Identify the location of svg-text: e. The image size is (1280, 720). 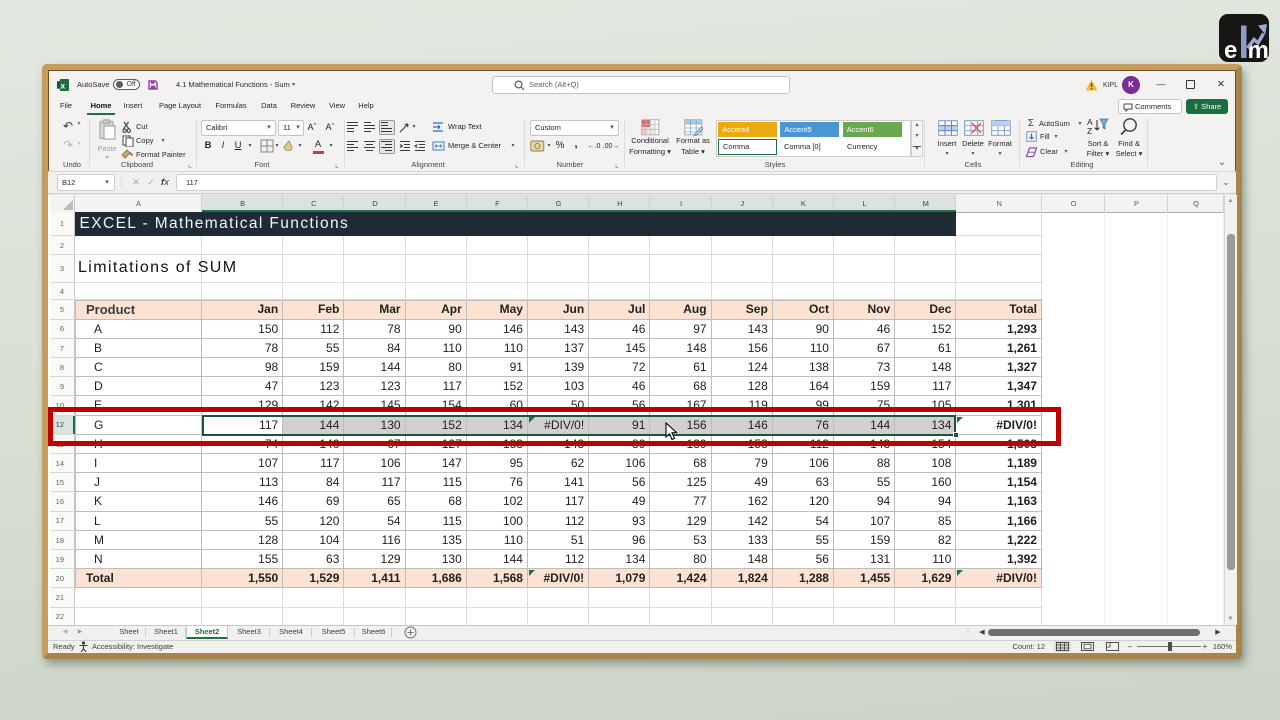
(1230, 50).